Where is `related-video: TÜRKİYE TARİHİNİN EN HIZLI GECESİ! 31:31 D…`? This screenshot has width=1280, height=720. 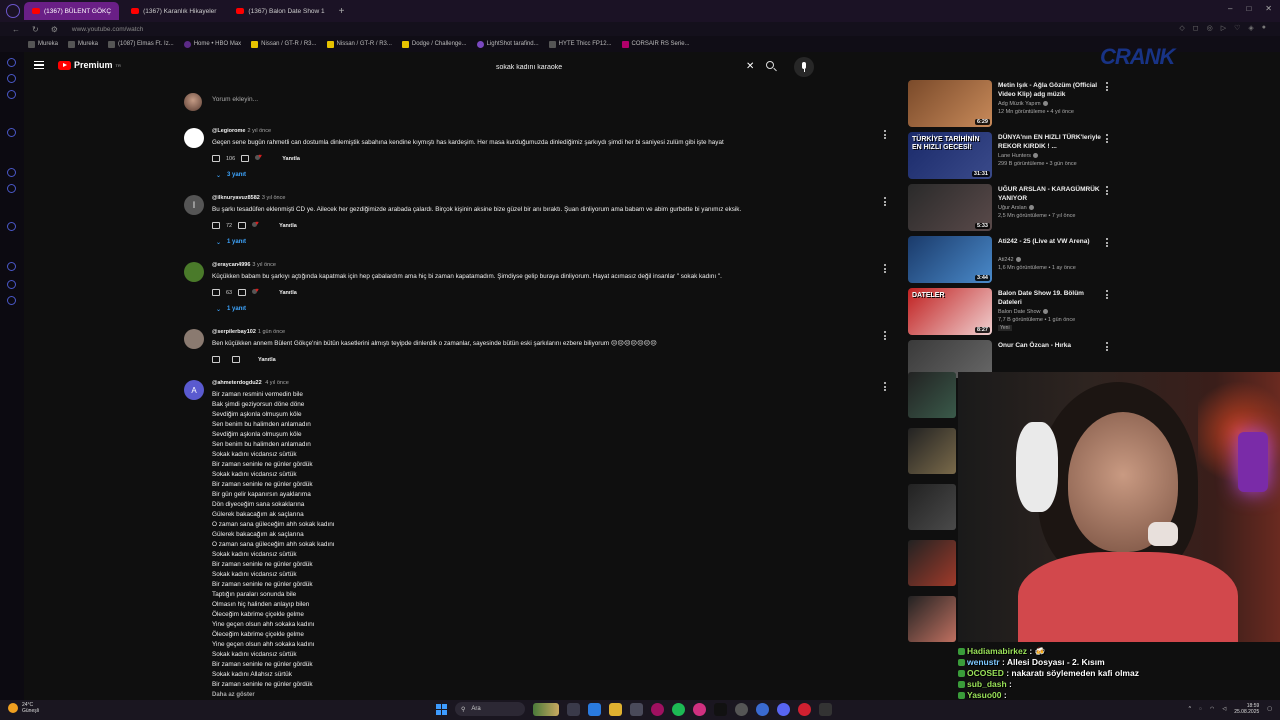 related-video: TÜRKİYE TARİHİNİN EN HIZLI GECESİ! 31:31 D… is located at coordinates (1015, 156).